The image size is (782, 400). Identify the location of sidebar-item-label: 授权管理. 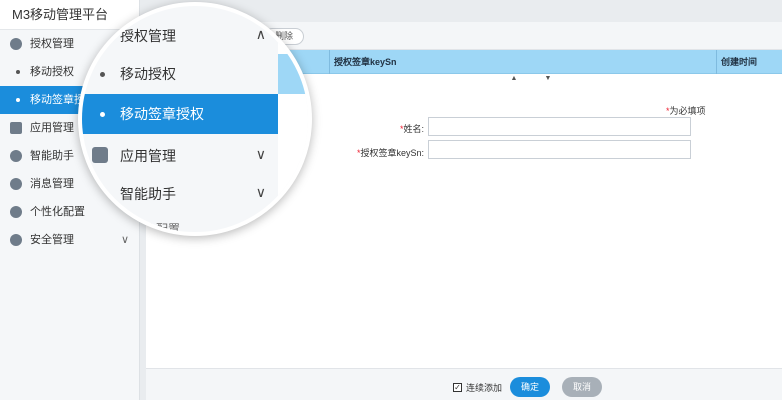
(52, 44).